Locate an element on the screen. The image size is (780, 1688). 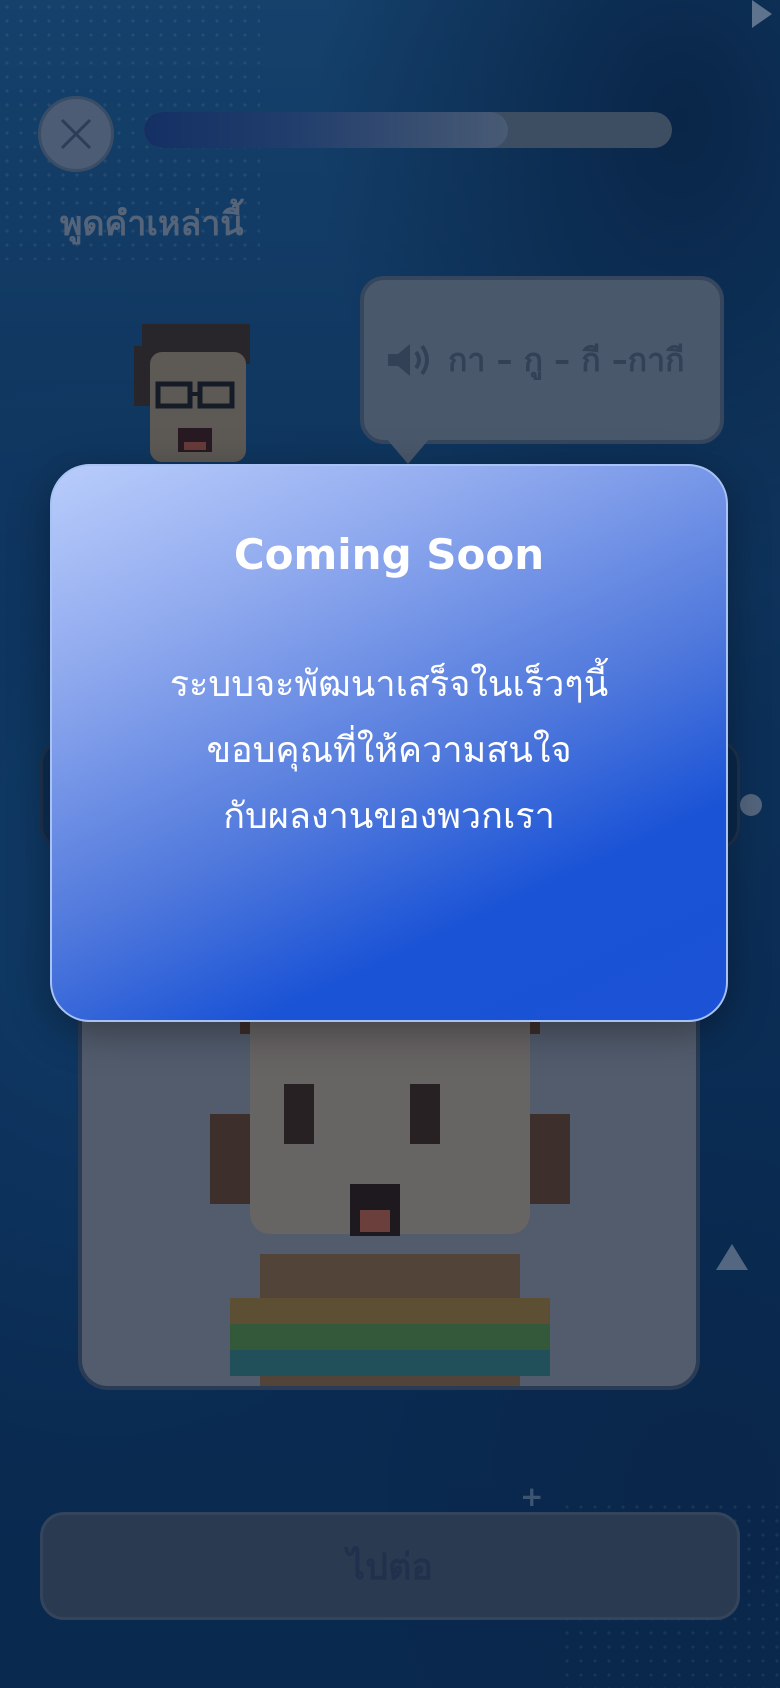
dialog-title: Coming Soon is located at coordinates (389, 554).